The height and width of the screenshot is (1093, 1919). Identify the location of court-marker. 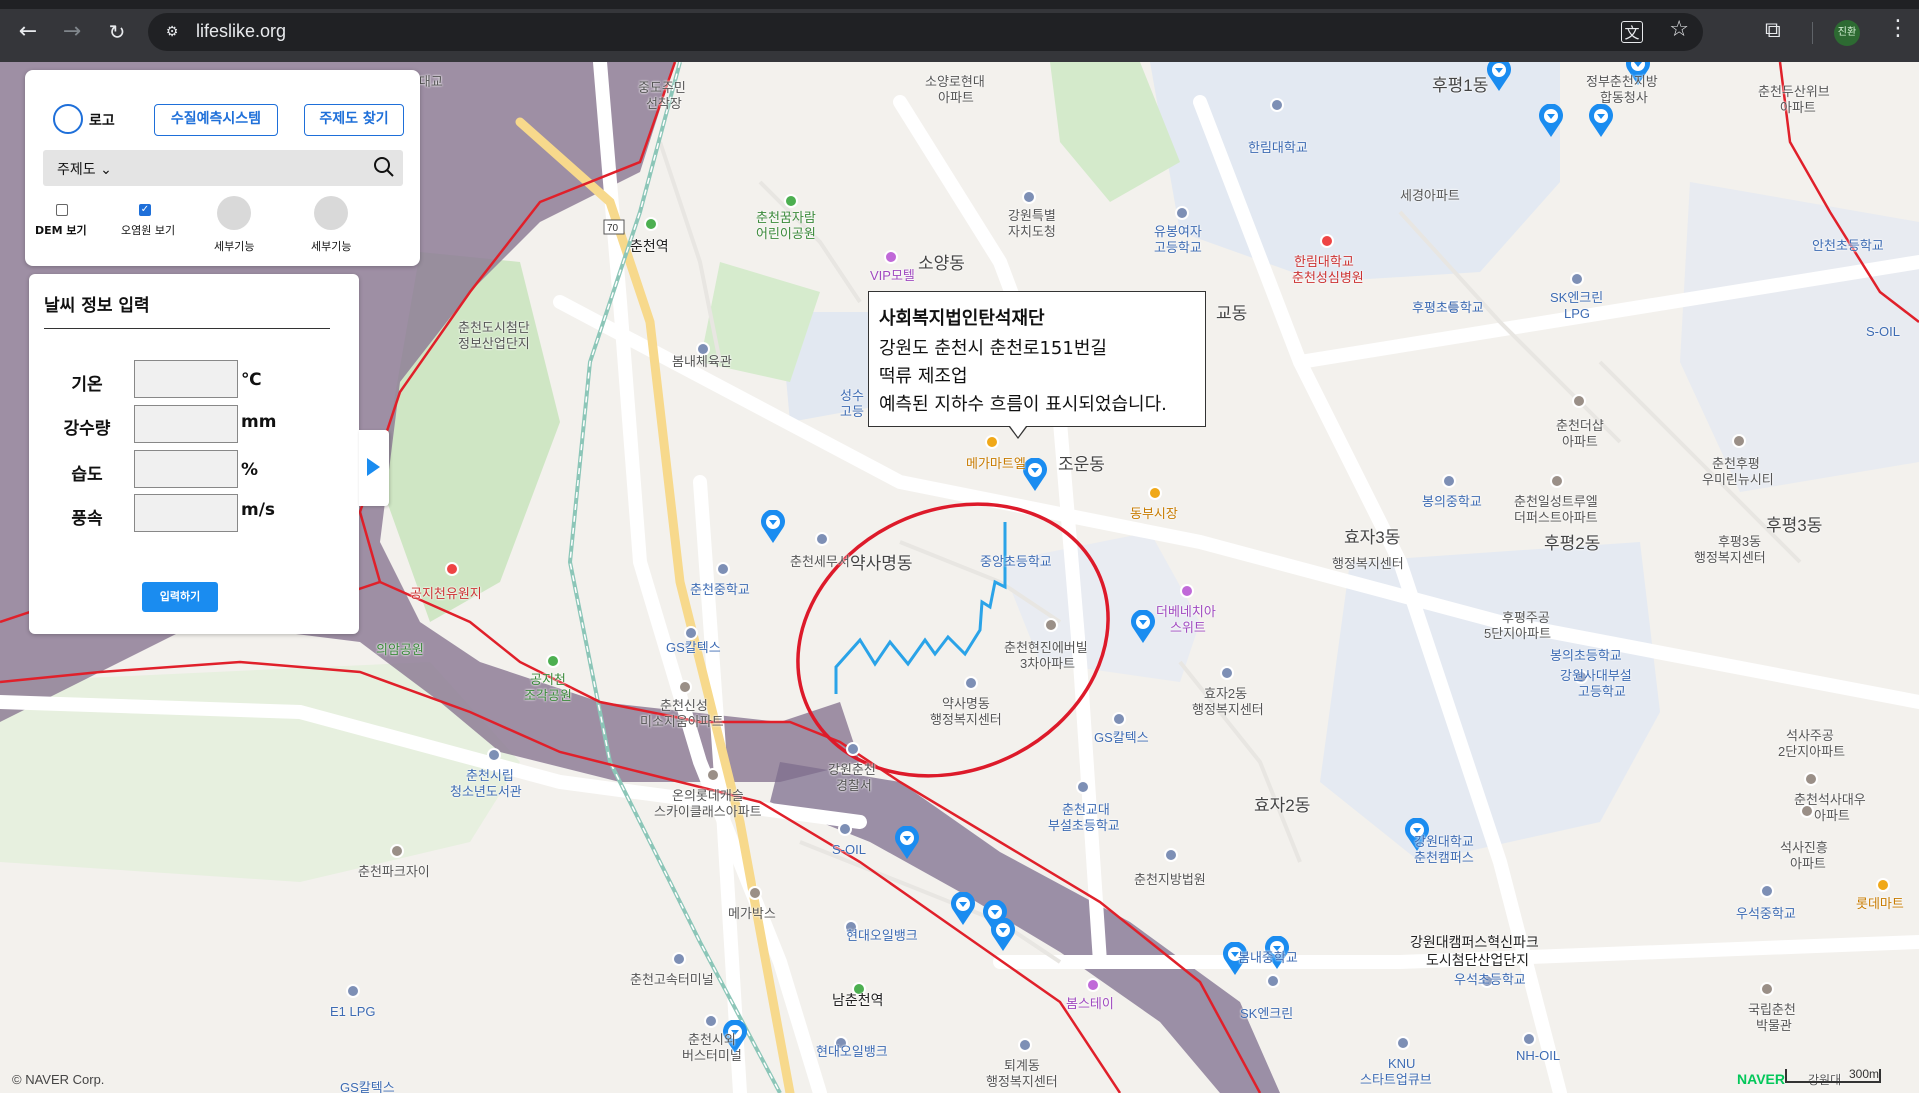
(1171, 855).